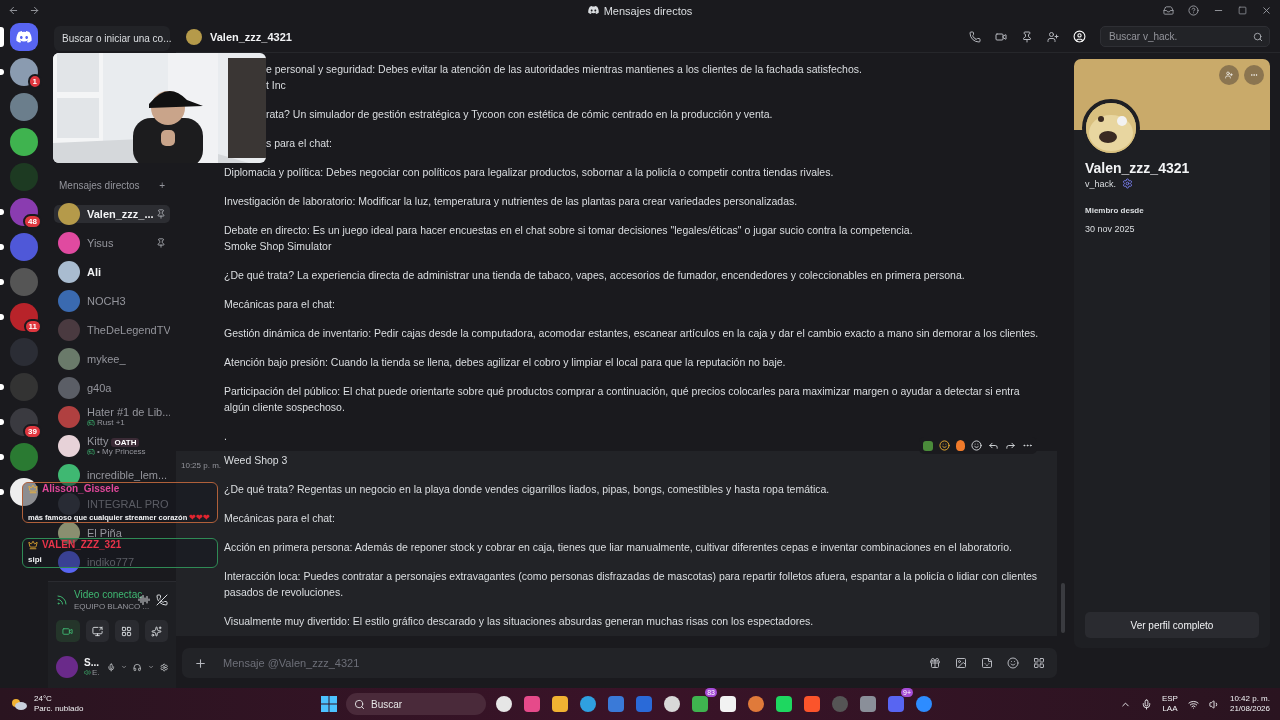  I want to click on settings-icon, so click(163, 667).